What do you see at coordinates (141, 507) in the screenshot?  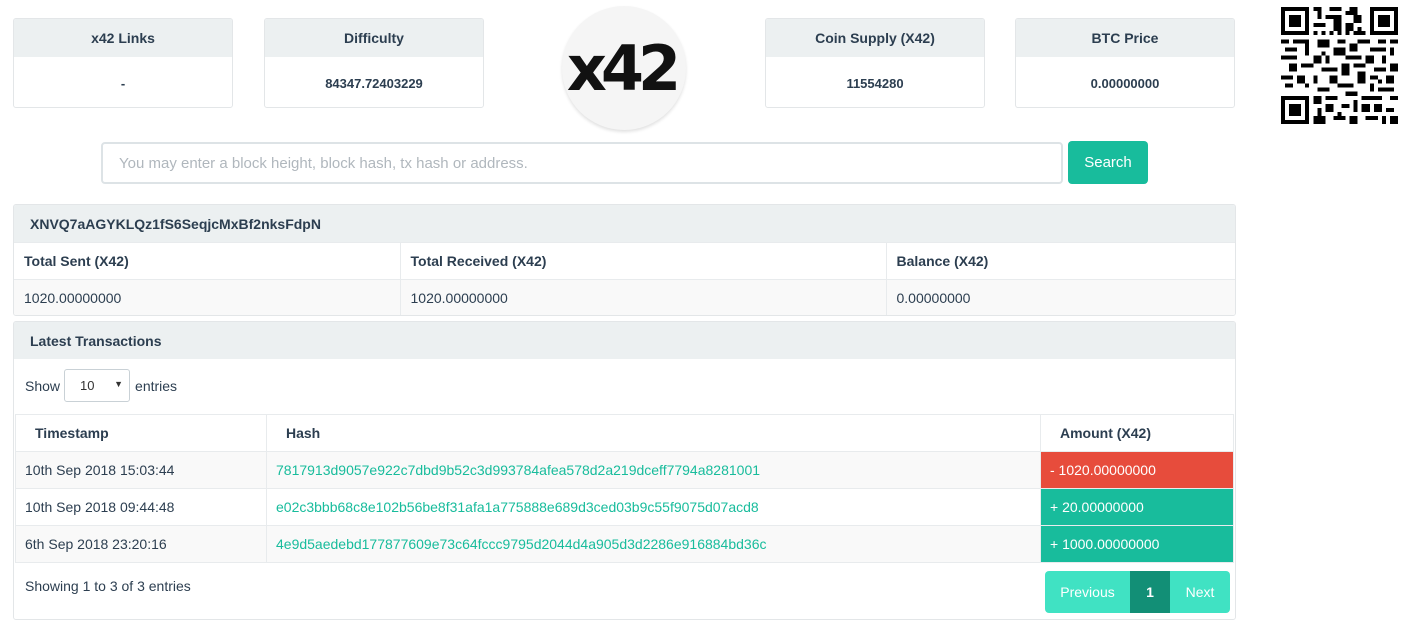 I see `tx-timestamp: 10th Sep 2018 09:44:48` at bounding box center [141, 507].